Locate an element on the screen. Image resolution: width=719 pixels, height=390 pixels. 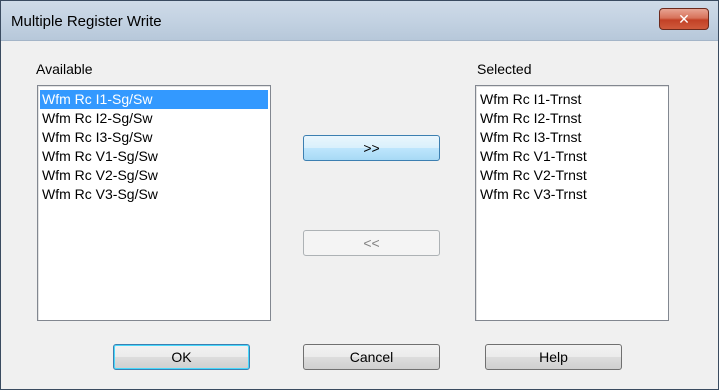
selected-list-item: Wfm Rc I2-Trnst is located at coordinates (572, 118).